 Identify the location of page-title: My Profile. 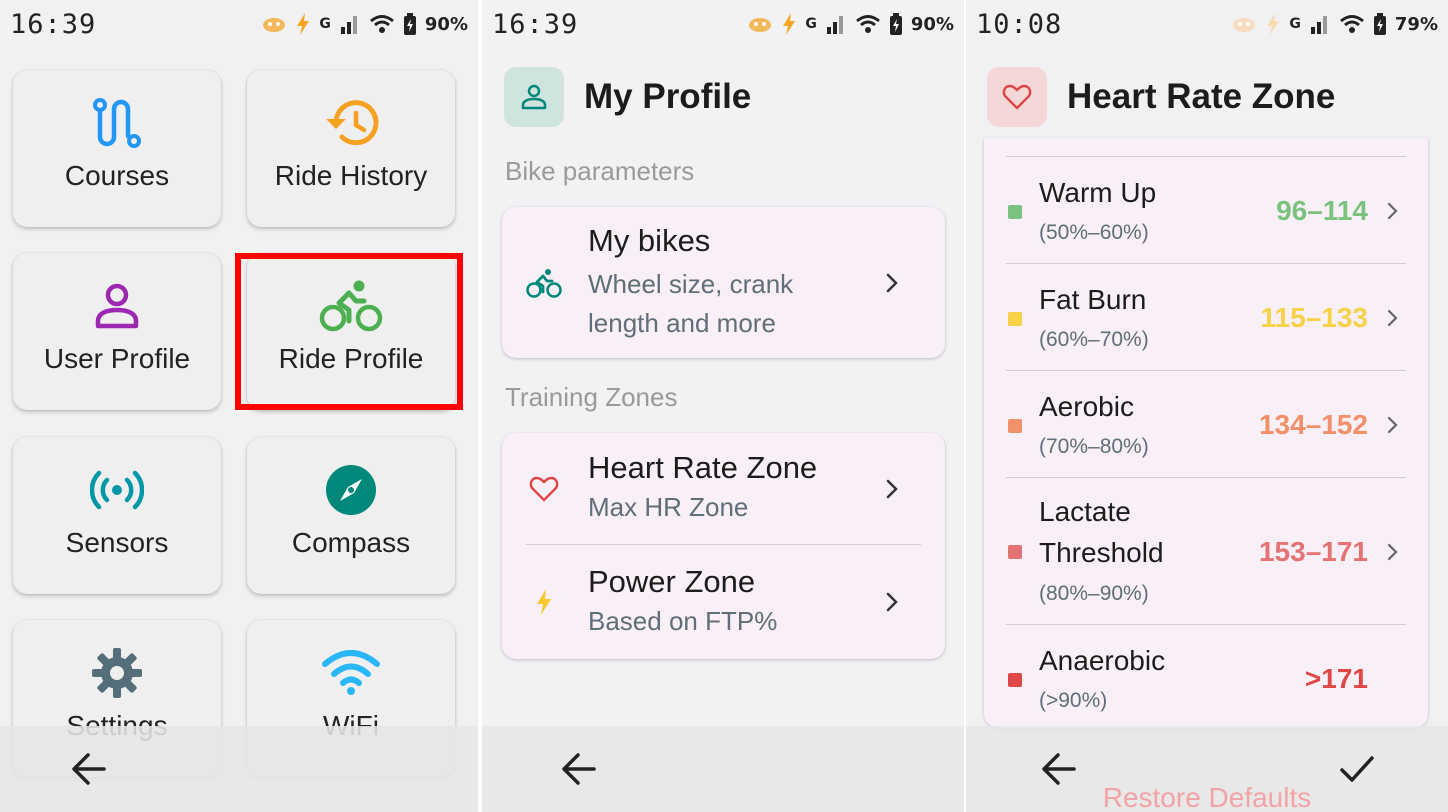
(668, 96).